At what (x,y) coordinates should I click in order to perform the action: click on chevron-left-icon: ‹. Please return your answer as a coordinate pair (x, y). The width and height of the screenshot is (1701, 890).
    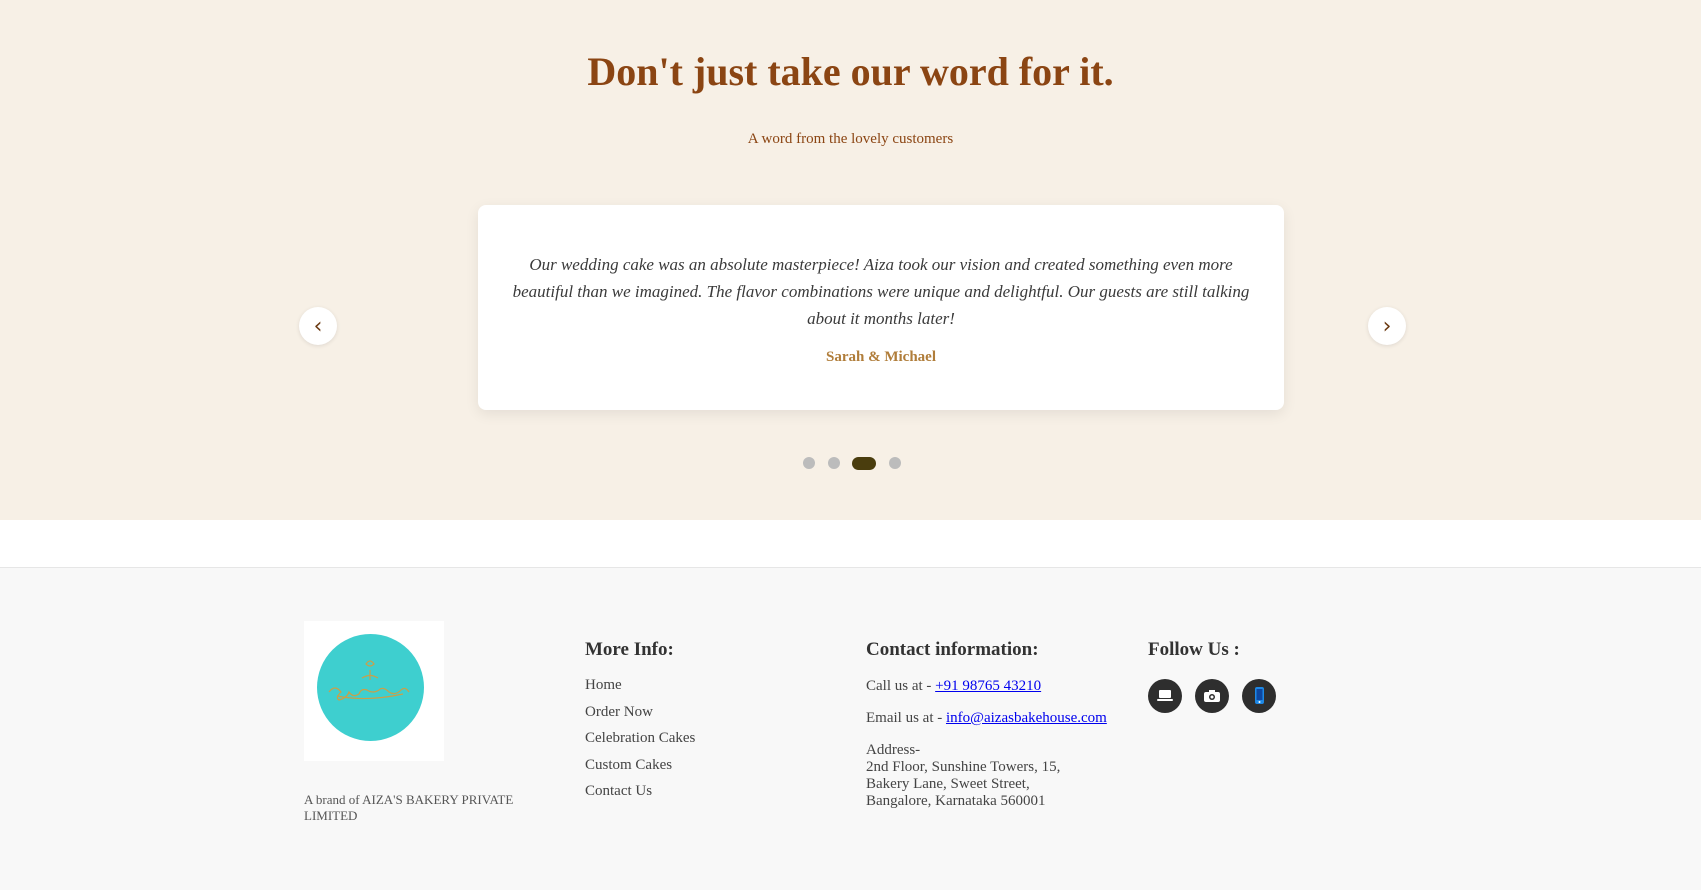
    Looking at the image, I should click on (318, 326).